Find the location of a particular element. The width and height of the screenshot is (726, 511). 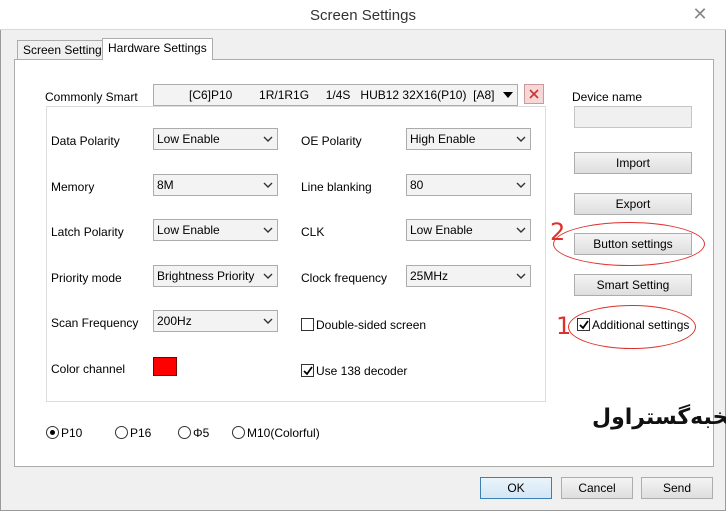

window-title: Screen Settings is located at coordinates (363, 15).